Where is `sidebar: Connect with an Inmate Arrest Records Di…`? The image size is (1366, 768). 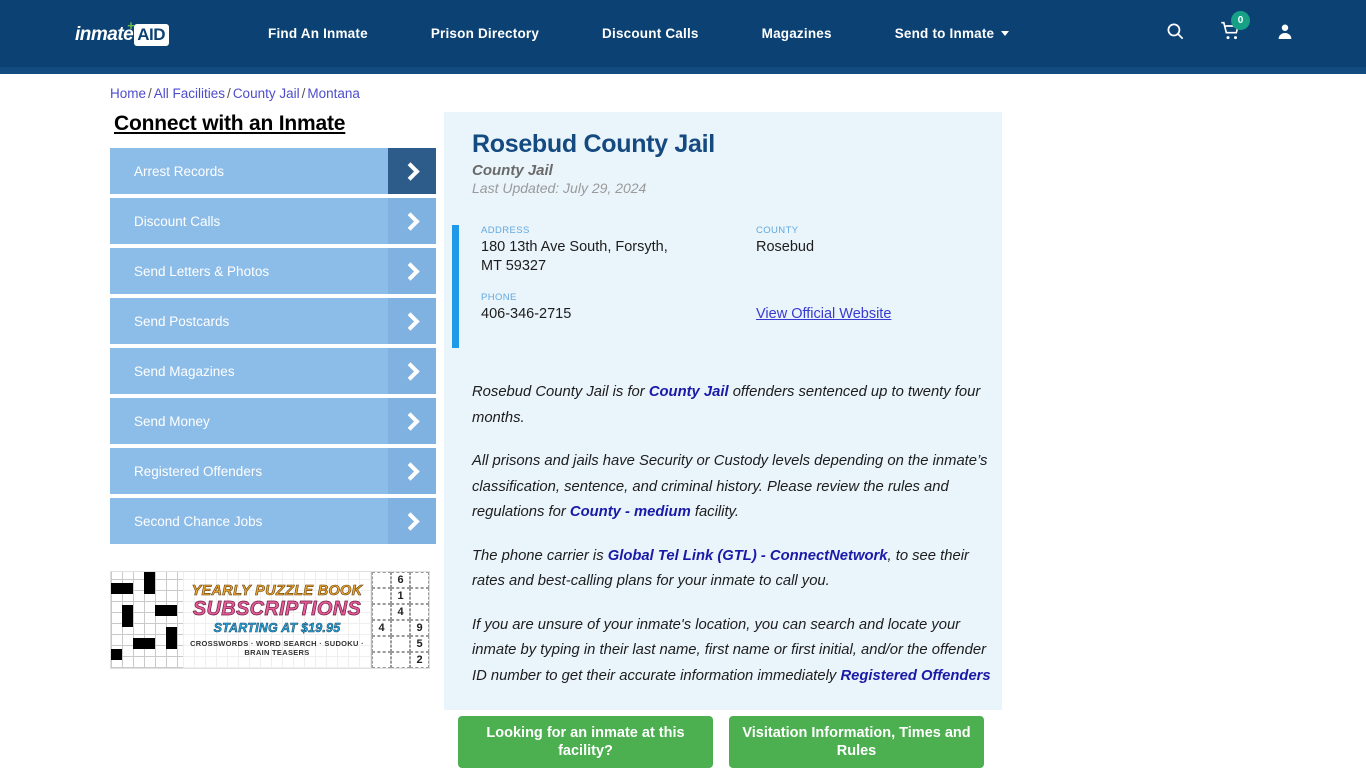 sidebar: Connect with an Inmate Arrest Records Di… is located at coordinates (273, 330).